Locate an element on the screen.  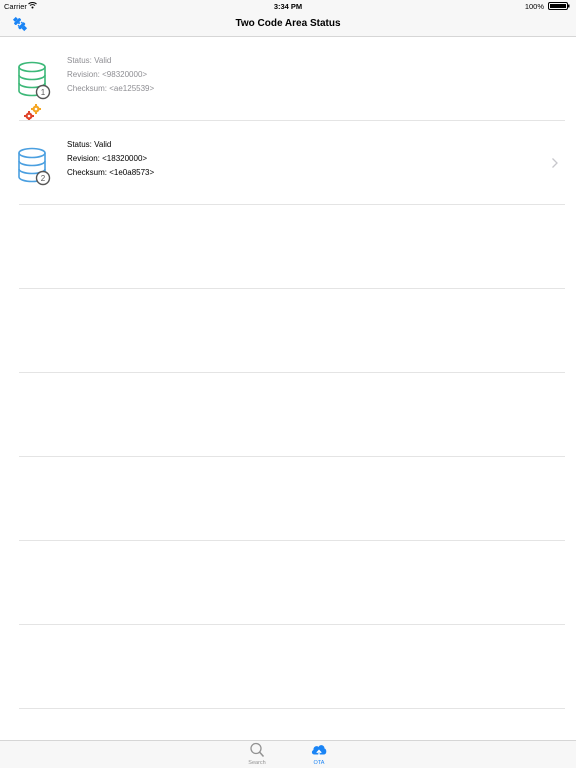
database-icon: 1 is located at coordinates (34, 80).